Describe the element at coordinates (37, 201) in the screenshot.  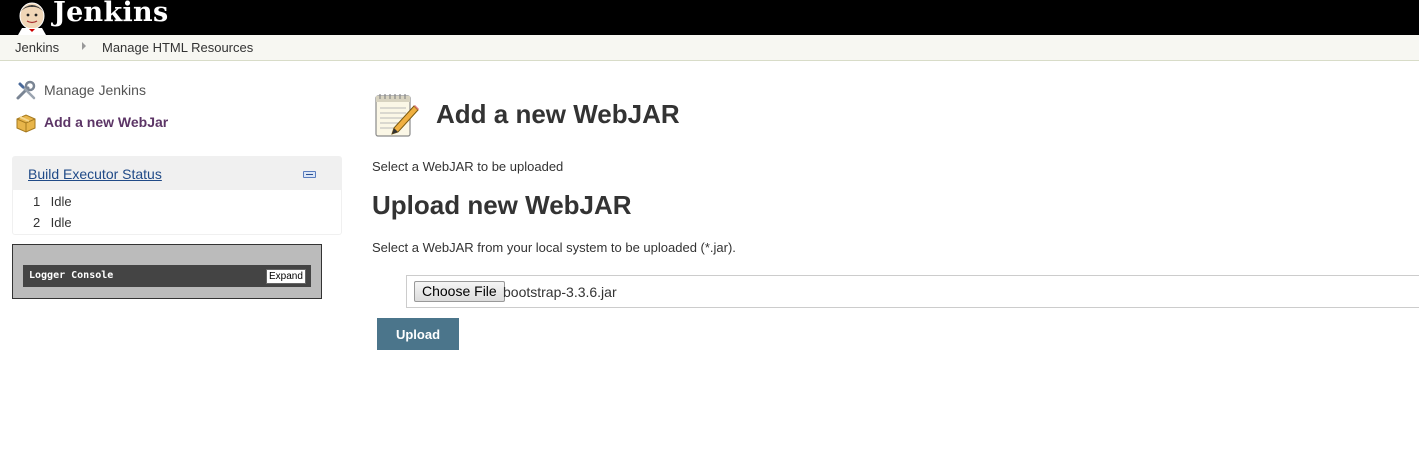
I see `executor-number: 1` at that location.